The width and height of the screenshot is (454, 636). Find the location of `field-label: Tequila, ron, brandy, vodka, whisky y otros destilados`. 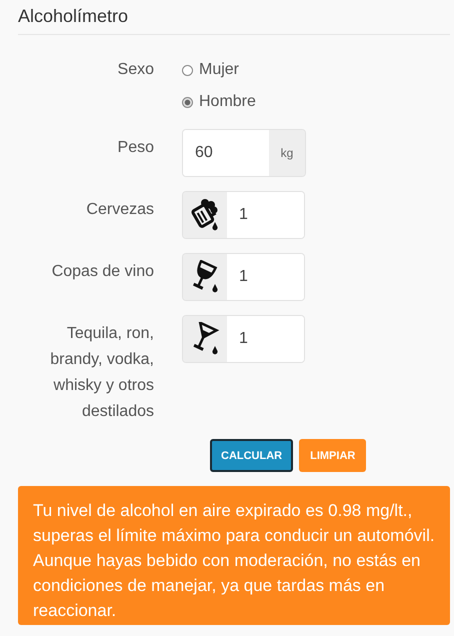

field-label: Tequila, ron, brandy, vodka, whisky y otros destilados is located at coordinates (102, 373).